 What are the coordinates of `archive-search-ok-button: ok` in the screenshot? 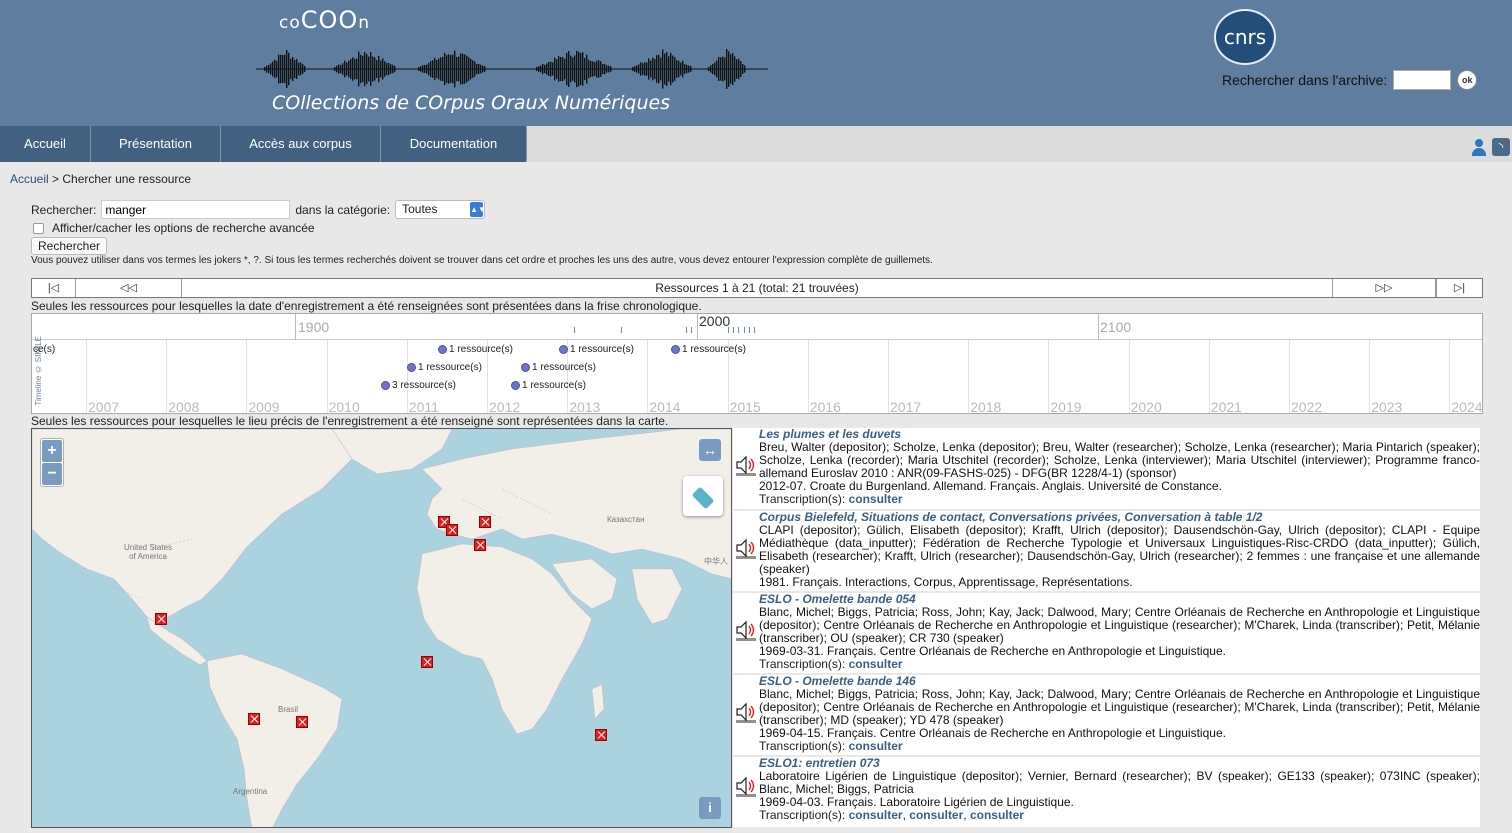 It's located at (1467, 80).